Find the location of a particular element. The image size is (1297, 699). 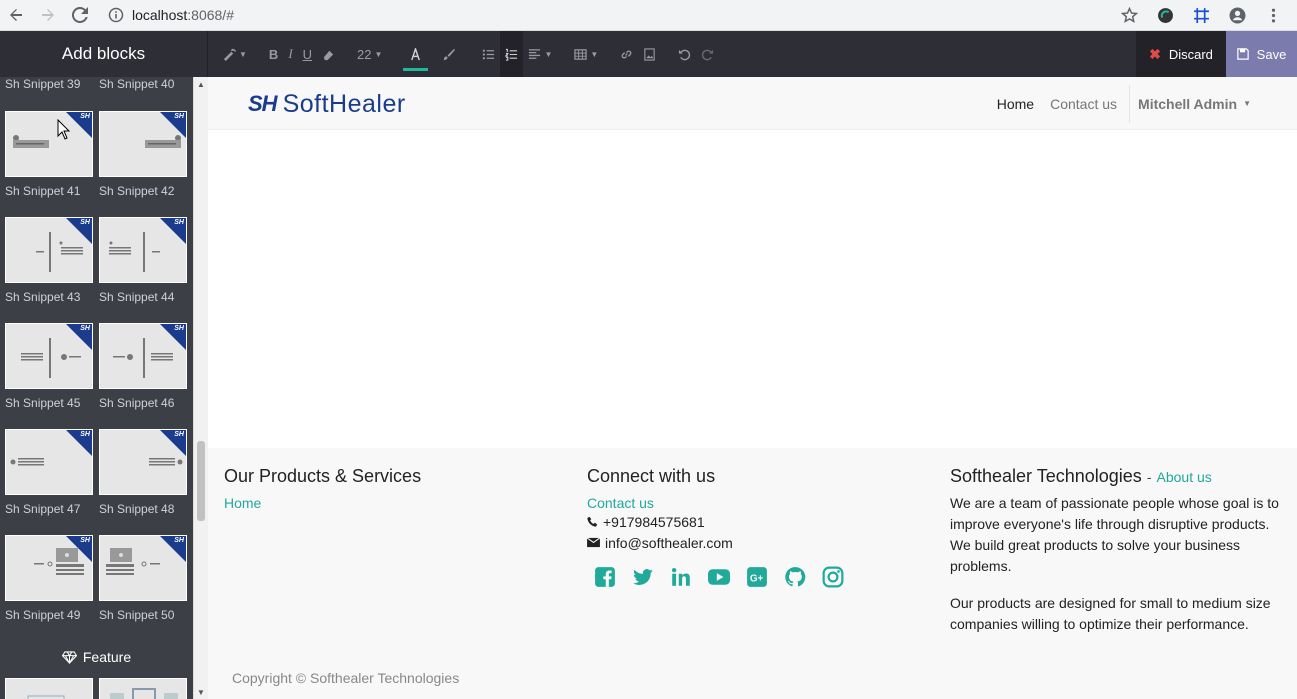

paint-brush-icon is located at coordinates (450, 54).